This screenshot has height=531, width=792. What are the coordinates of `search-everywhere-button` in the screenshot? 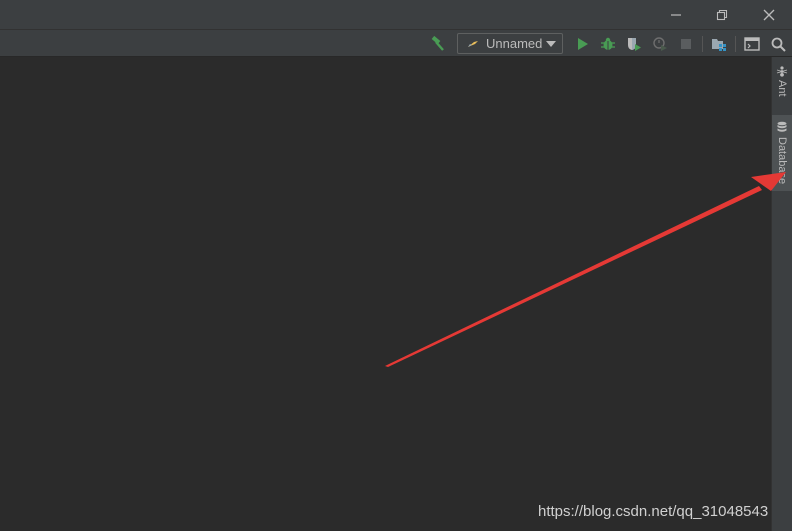 It's located at (778, 44).